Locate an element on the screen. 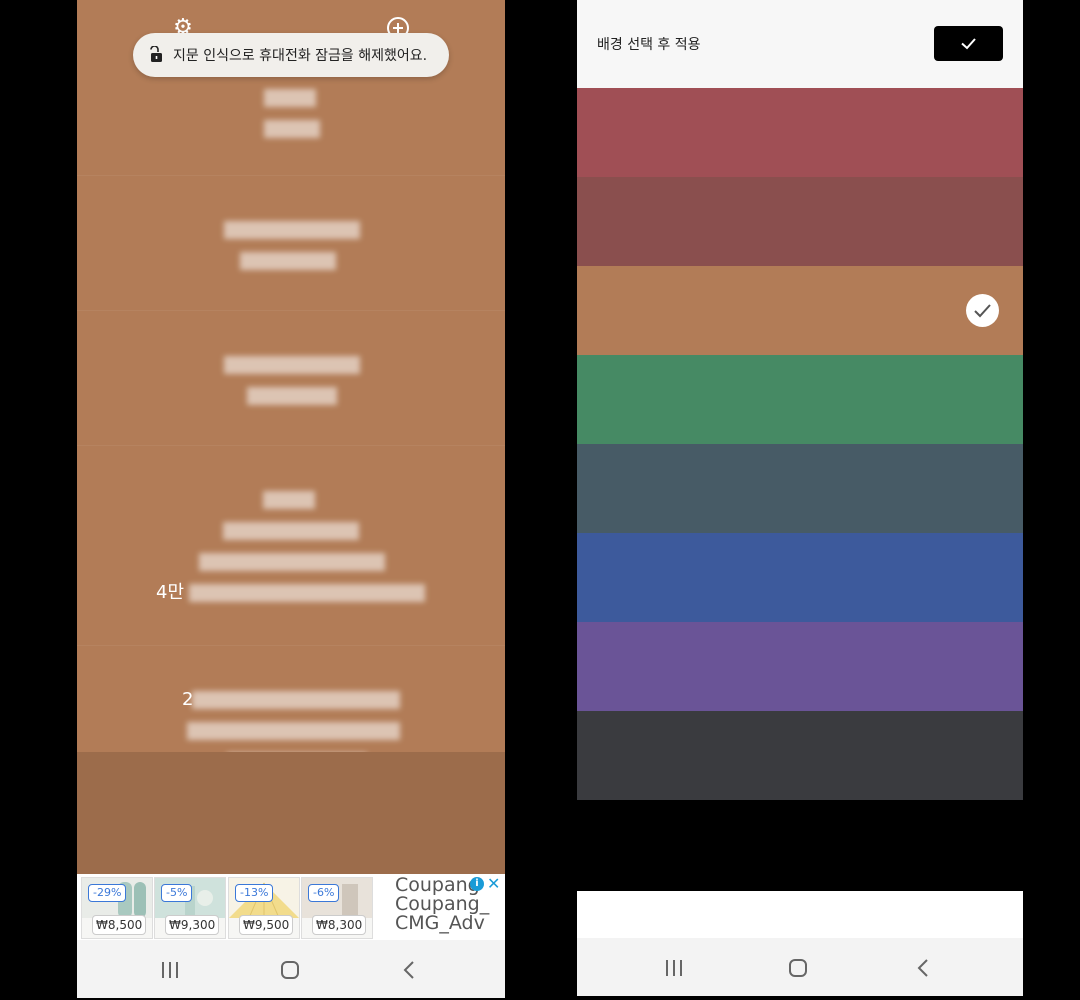 This screenshot has height=1000, width=1080. ad-product-4: -6% ₩8,300 is located at coordinates (337, 908).